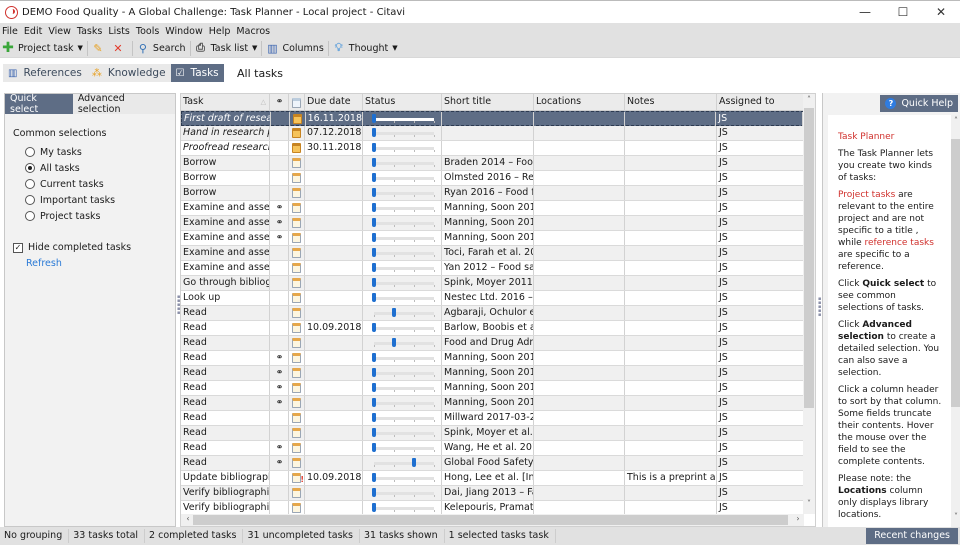  What do you see at coordinates (147, 31) in the screenshot?
I see `menu-tools: Tools` at bounding box center [147, 31].